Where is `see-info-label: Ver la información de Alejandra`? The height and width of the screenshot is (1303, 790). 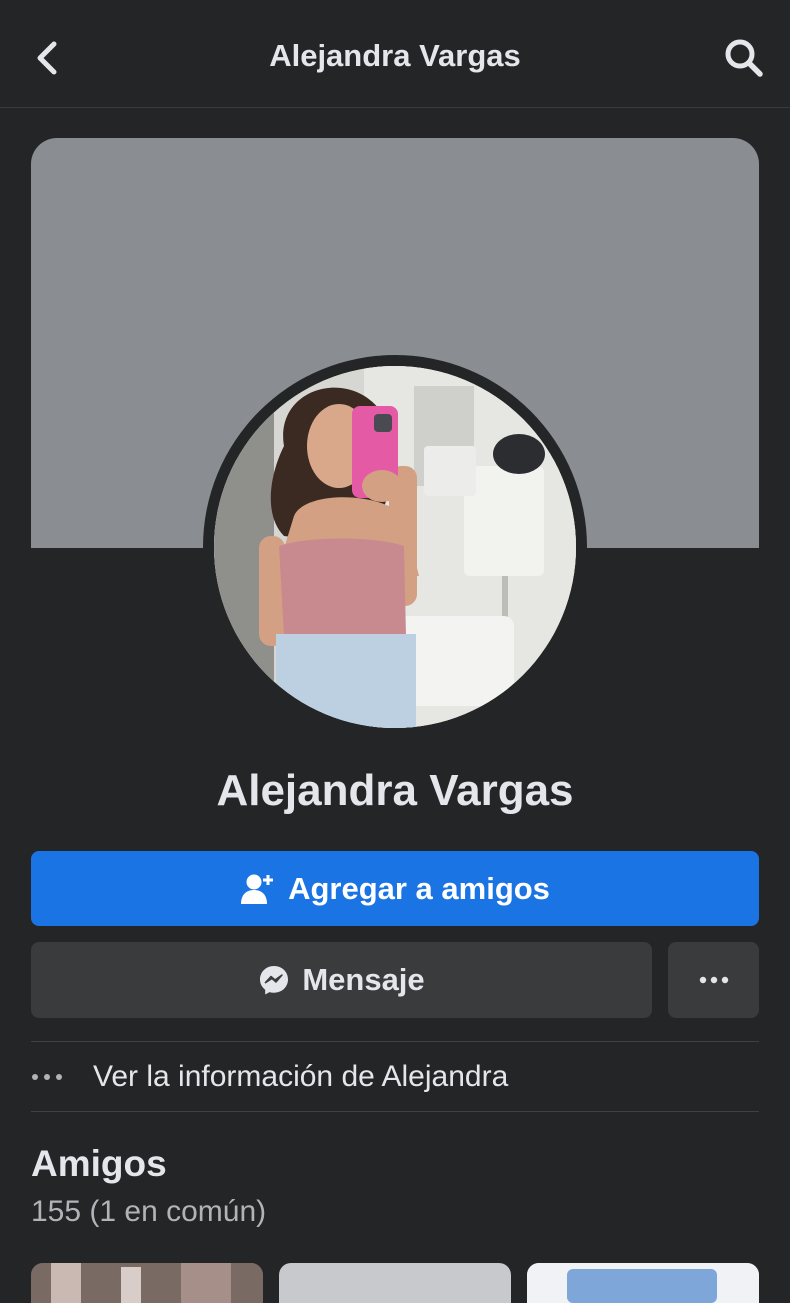
see-info-label: Ver la información de Alejandra is located at coordinates (301, 1076).